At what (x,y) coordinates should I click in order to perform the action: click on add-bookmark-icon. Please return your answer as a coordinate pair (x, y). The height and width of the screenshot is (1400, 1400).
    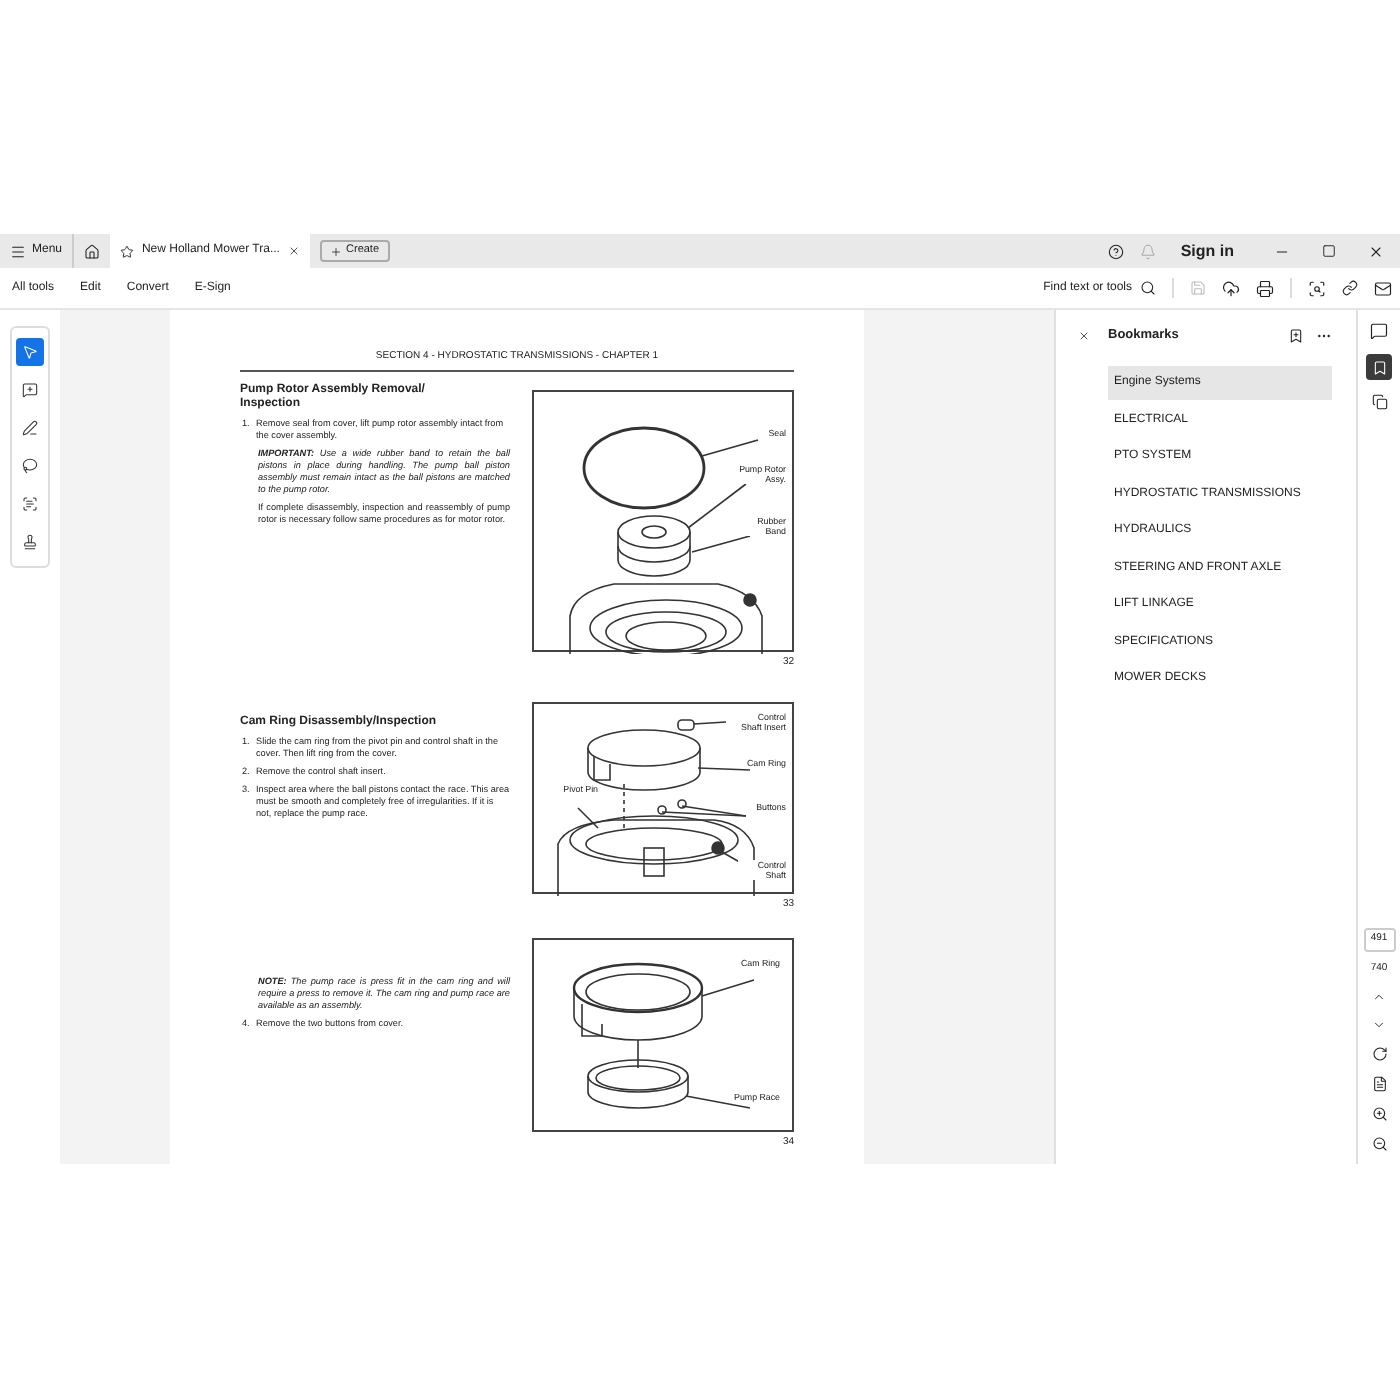
    Looking at the image, I should click on (1296, 335).